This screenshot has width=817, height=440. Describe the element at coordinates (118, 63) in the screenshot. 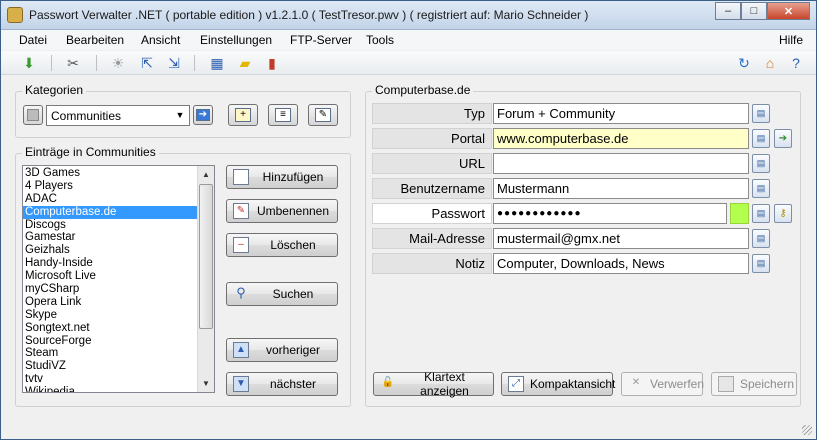

I see `bulb-icon: ☀` at that location.